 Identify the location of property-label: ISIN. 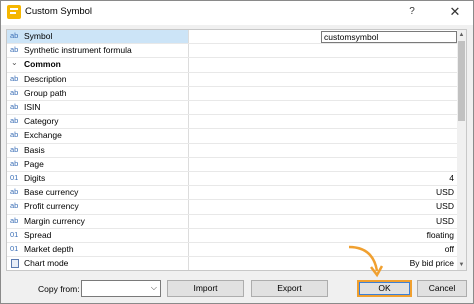
(32, 107).